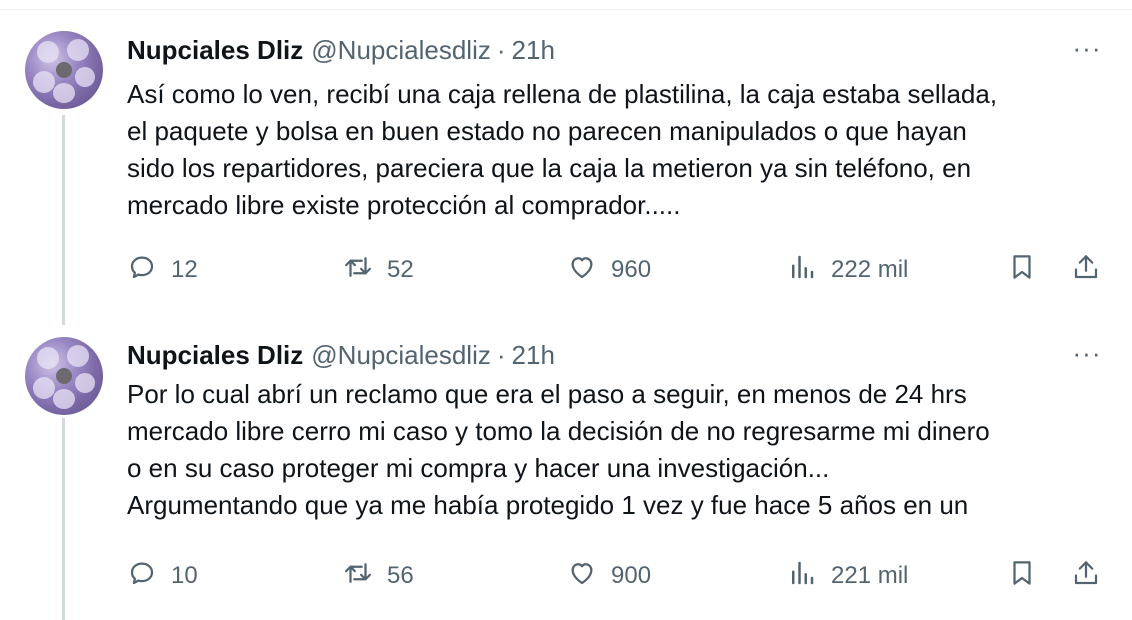 This screenshot has width=1132, height=620. I want to click on views-count: 221 mil, so click(870, 575).